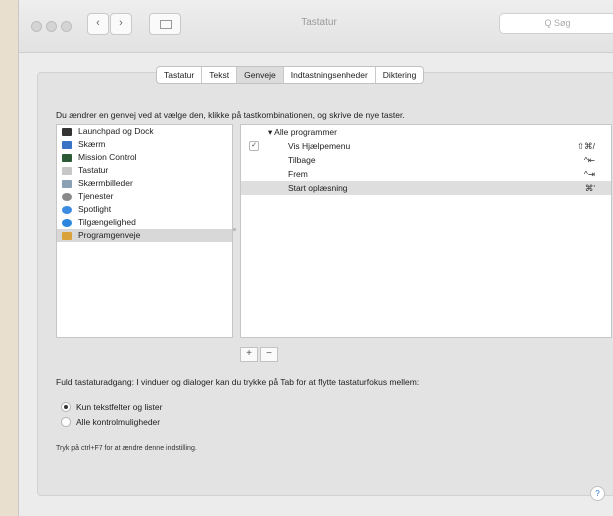 Image resolution: width=613 pixels, height=516 pixels. I want to click on launchpad-icon, so click(67, 131).